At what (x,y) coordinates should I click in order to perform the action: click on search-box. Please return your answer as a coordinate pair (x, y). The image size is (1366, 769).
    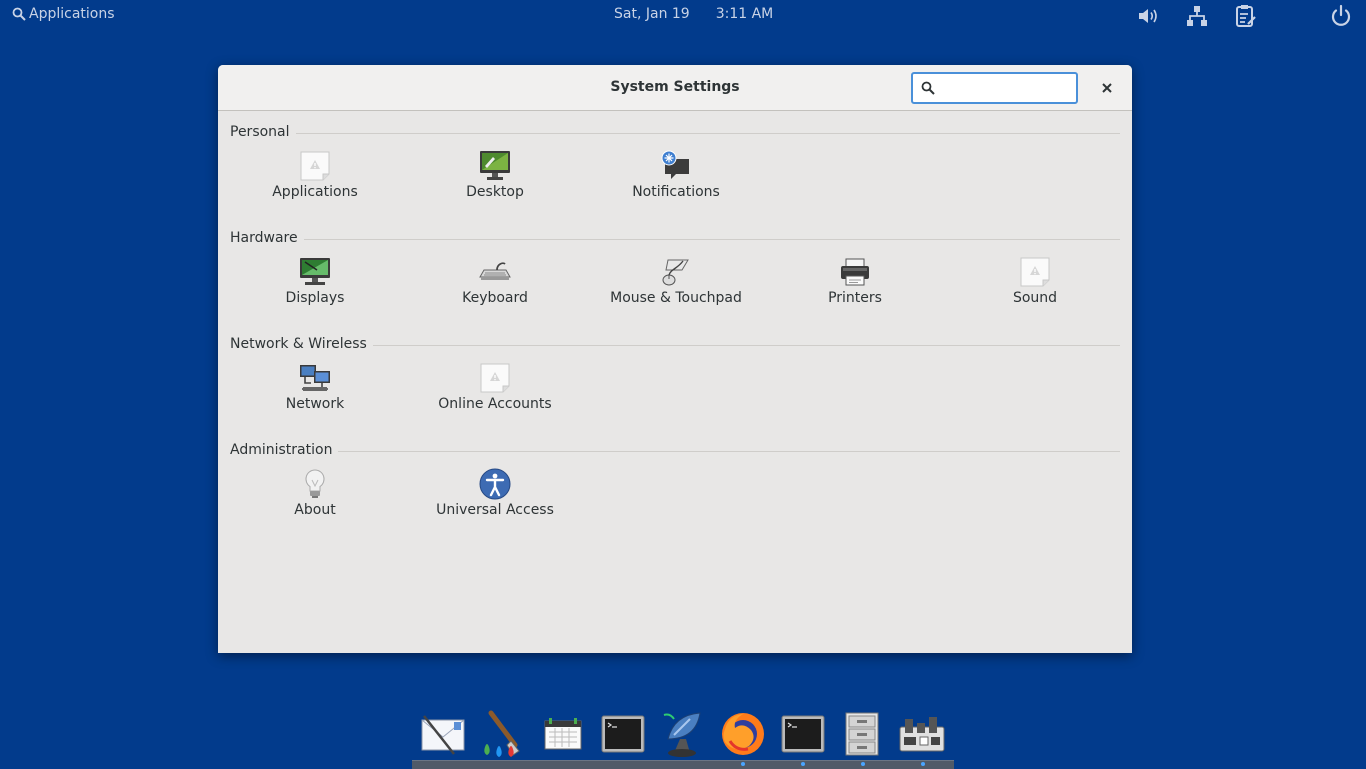
    Looking at the image, I should click on (994, 88).